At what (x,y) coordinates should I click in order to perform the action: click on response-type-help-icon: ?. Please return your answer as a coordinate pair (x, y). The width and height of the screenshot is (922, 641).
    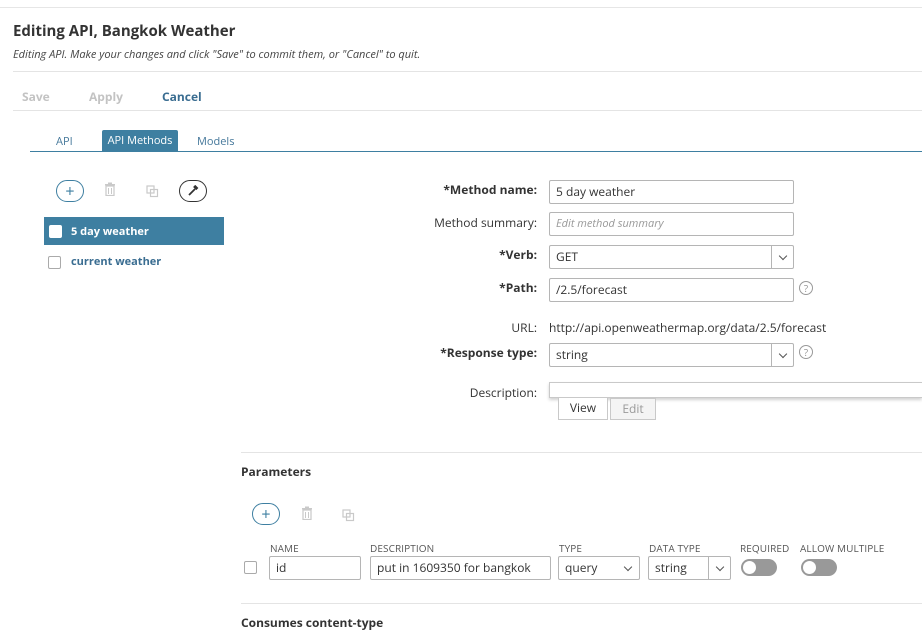
    Looking at the image, I should click on (806, 352).